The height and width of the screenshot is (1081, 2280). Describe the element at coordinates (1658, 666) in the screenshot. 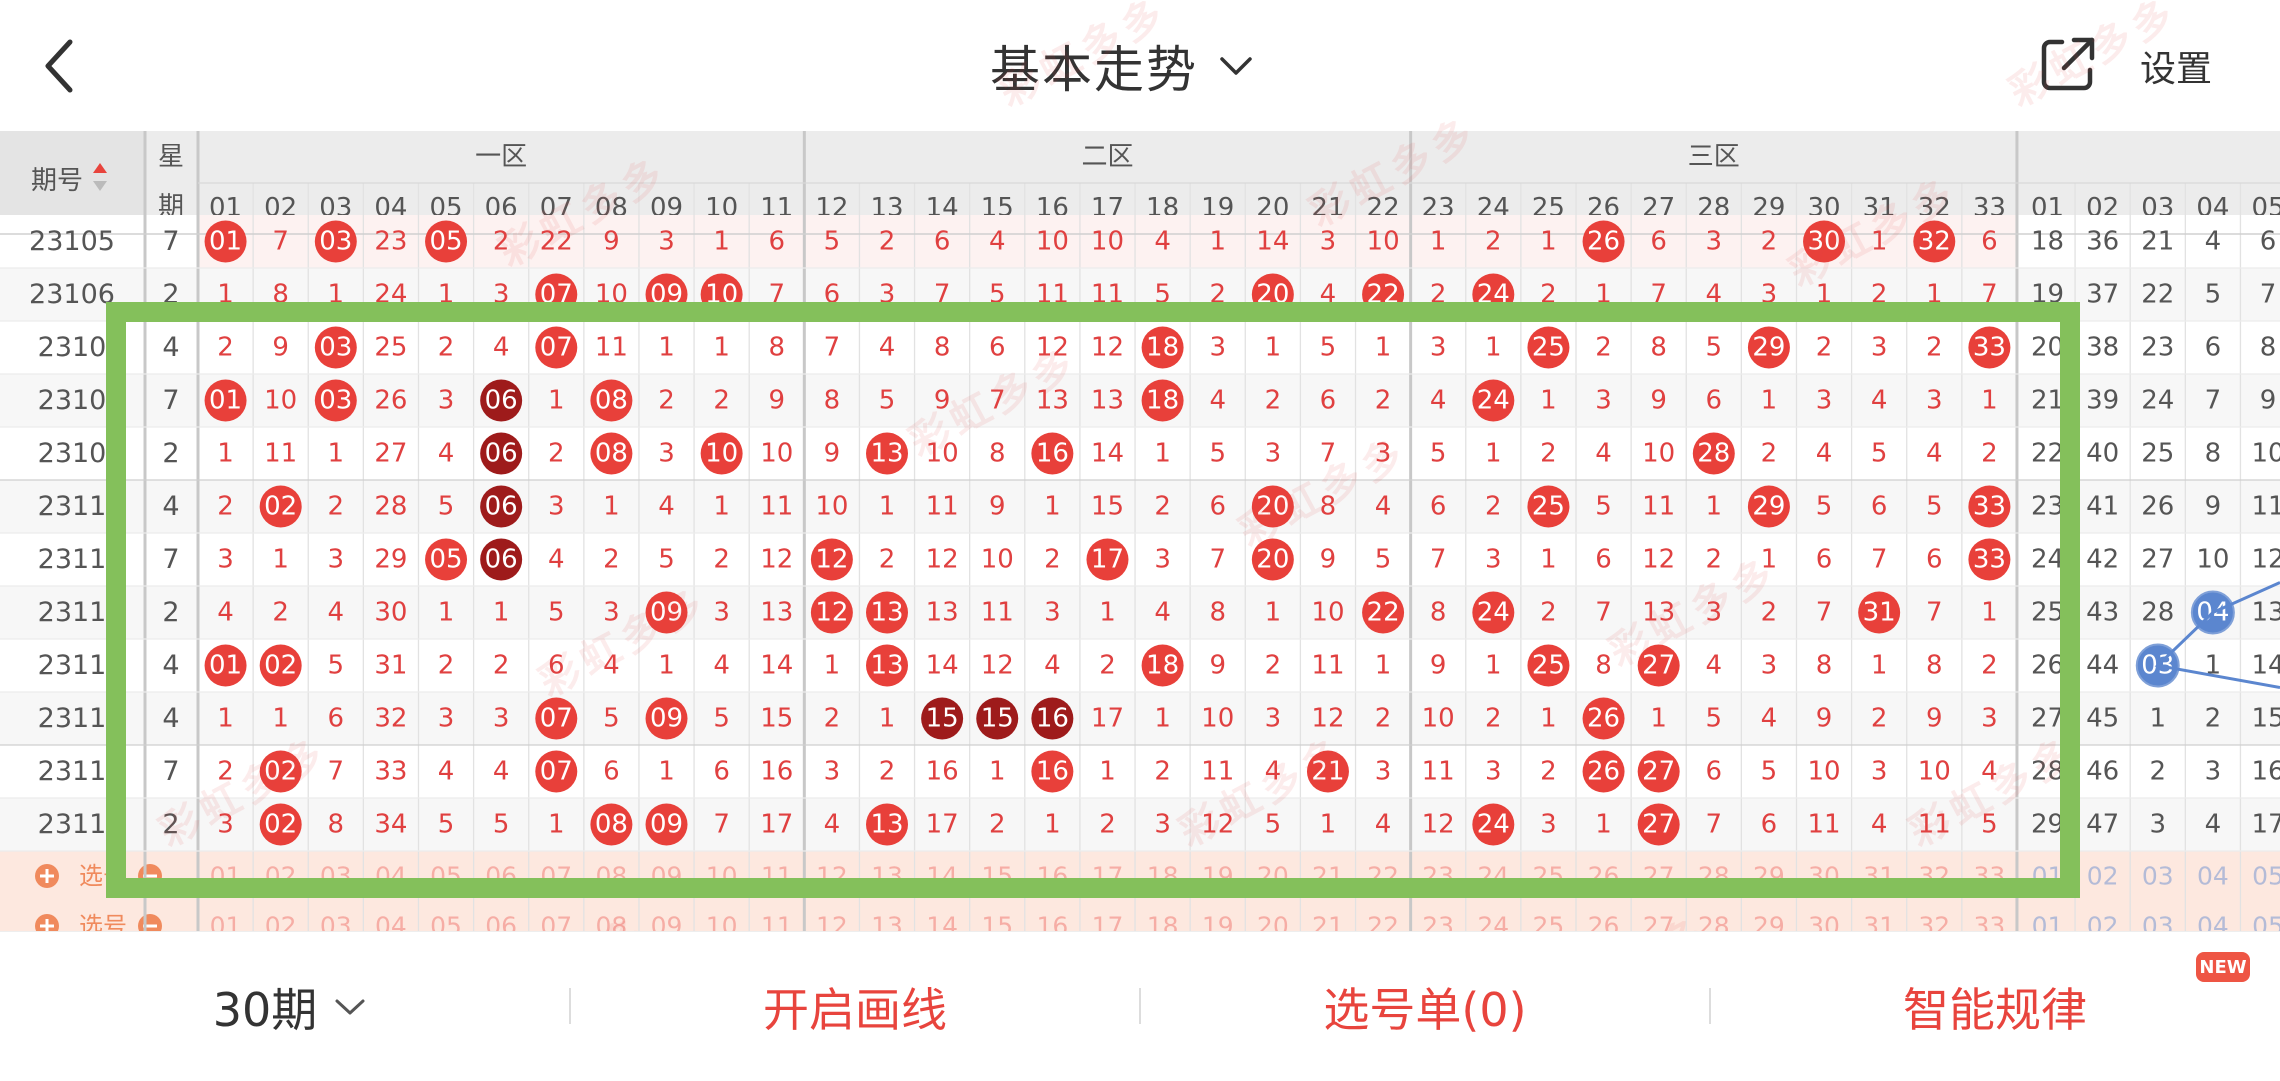

I see `drawn-number: 27` at that location.